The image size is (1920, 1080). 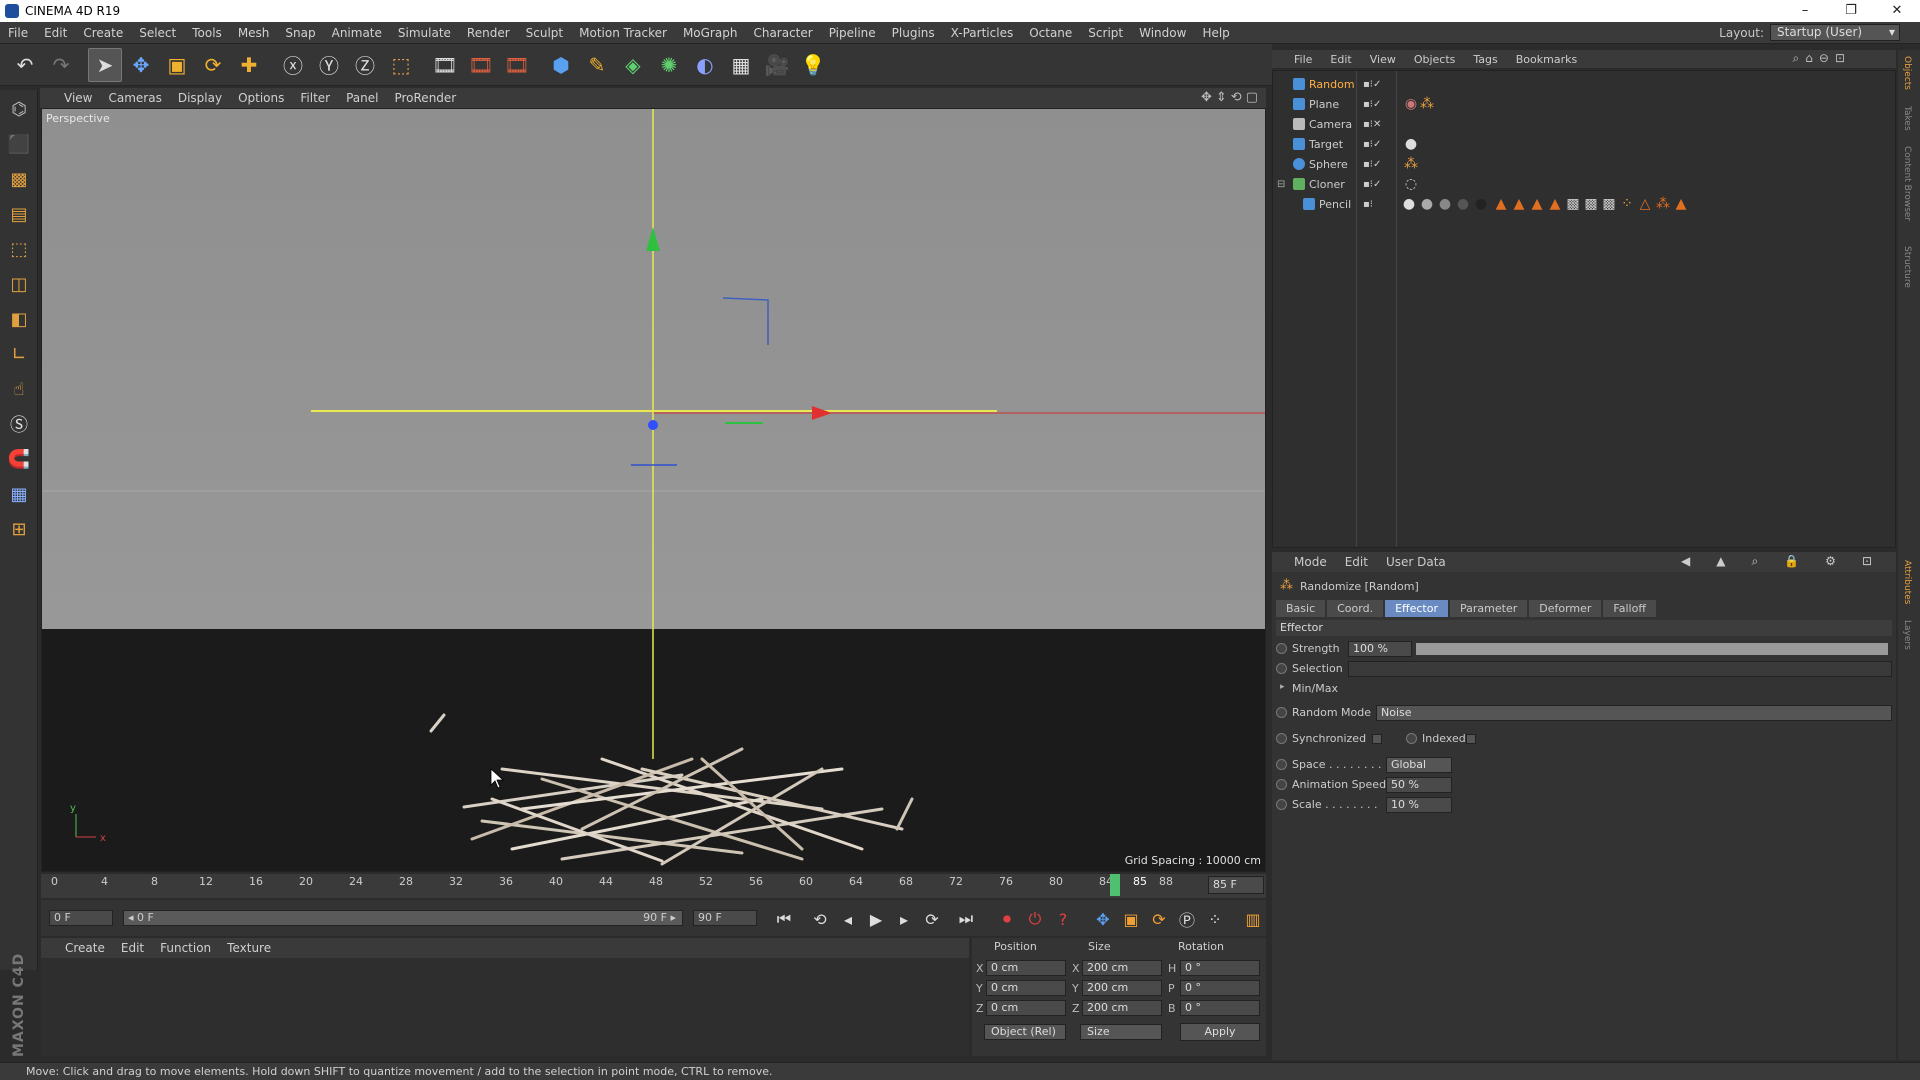 I want to click on close-button: ✕, so click(x=1897, y=11).